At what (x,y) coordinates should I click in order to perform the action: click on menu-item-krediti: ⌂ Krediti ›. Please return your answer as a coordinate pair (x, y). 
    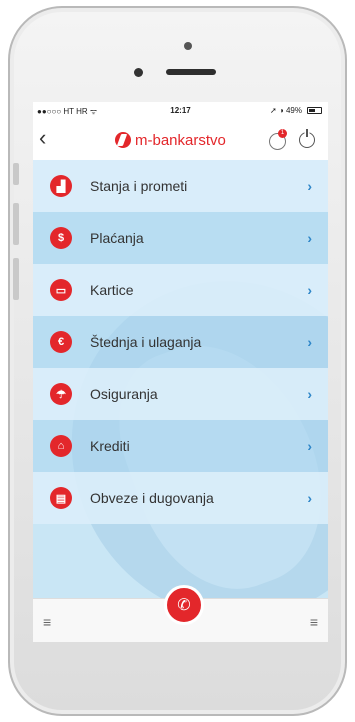
    Looking at the image, I should click on (180, 446).